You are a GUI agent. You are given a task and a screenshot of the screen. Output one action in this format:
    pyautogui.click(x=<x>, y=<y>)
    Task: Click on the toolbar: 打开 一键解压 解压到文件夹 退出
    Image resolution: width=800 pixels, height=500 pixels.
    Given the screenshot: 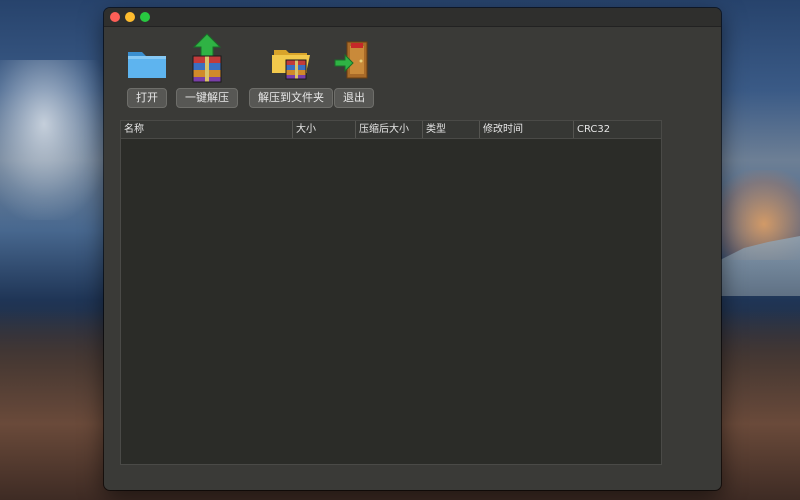 What is the action you would take?
    pyautogui.click(x=412, y=68)
    